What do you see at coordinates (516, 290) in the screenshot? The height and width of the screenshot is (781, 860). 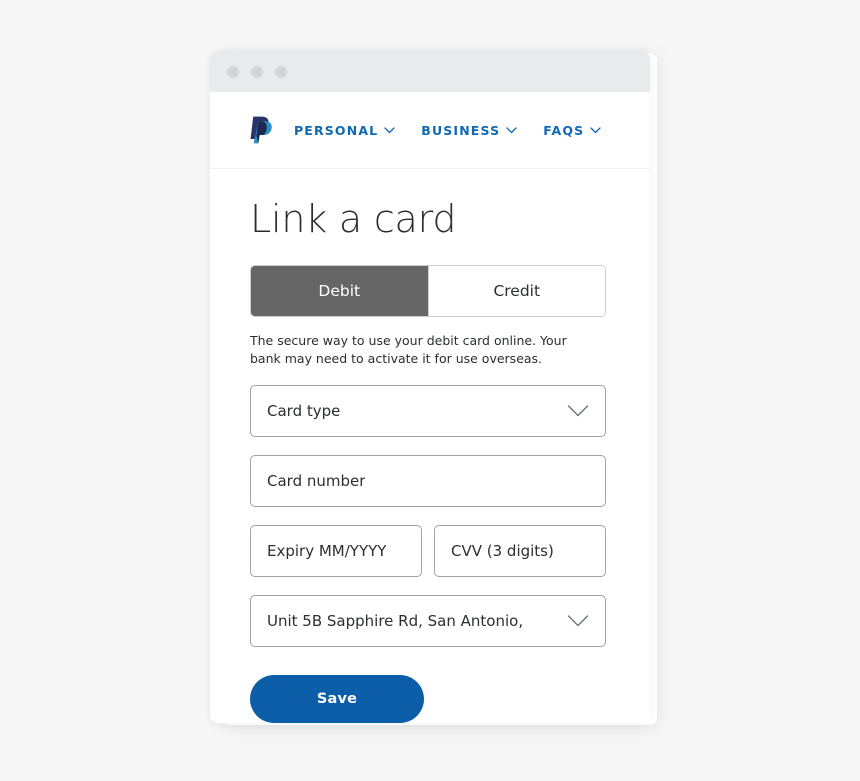 I see `tab-credit: Credit` at bounding box center [516, 290].